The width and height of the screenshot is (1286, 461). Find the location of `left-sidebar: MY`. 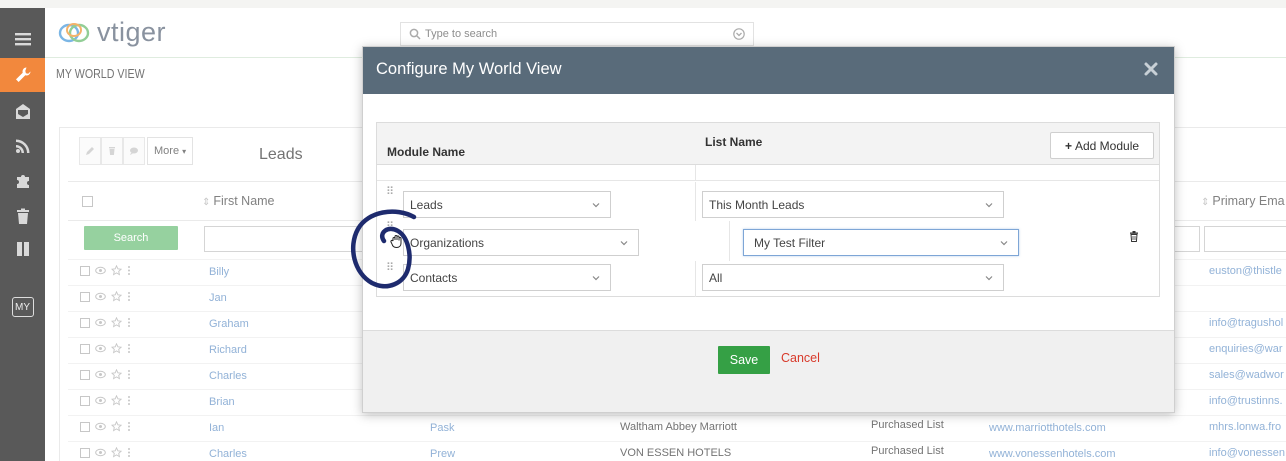

left-sidebar: MY is located at coordinates (22, 234).